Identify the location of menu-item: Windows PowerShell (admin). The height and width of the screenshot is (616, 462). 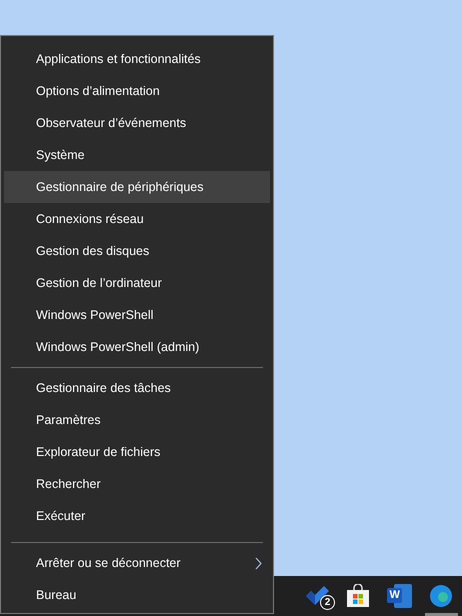
(137, 347).